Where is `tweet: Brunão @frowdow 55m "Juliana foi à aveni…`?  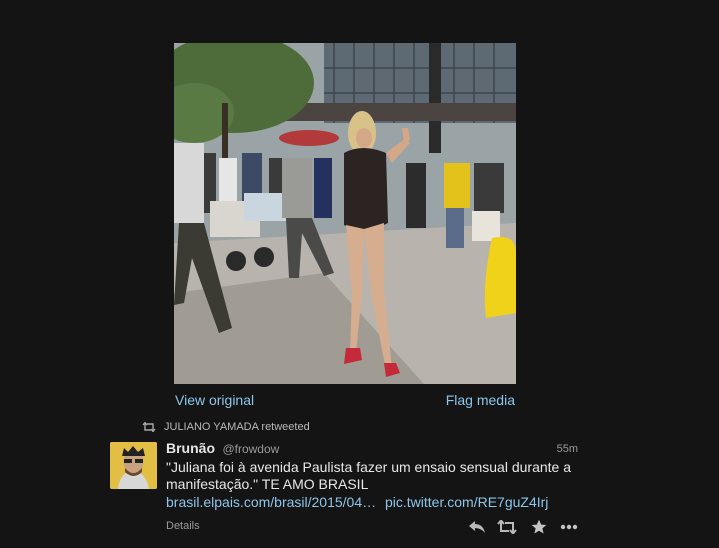 tweet: Brunão @frowdow 55m "Juliana foi à aveni… is located at coordinates (345, 490).